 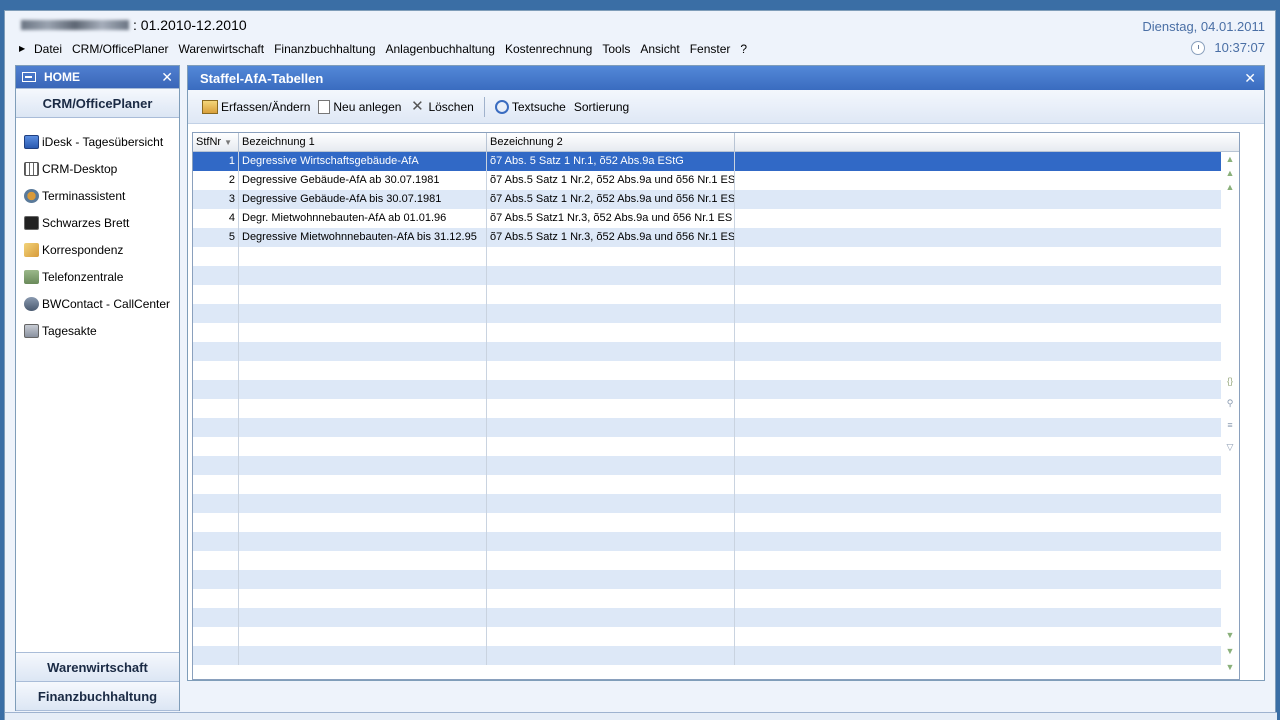 What do you see at coordinates (324, 49) in the screenshot?
I see `menu-finanzbuchhaltung: Finanzbuchhaltung` at bounding box center [324, 49].